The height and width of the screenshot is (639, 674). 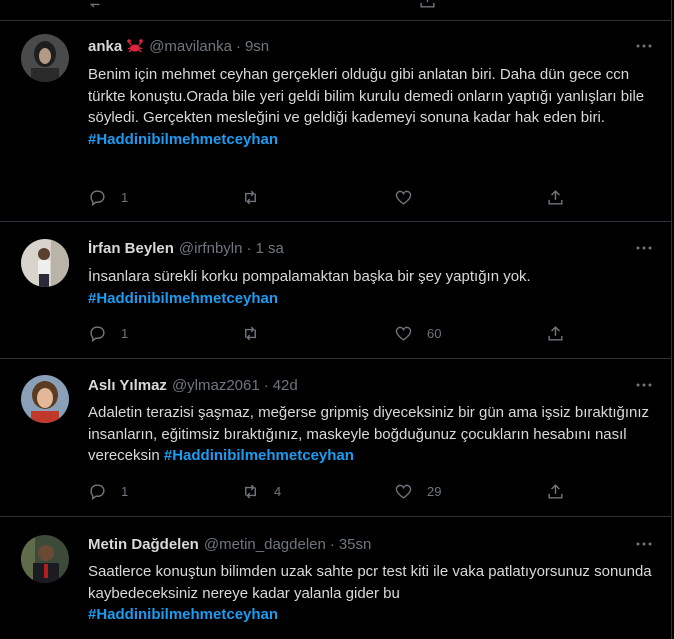 What do you see at coordinates (285, 385) in the screenshot?
I see `timestamp: 42d` at bounding box center [285, 385].